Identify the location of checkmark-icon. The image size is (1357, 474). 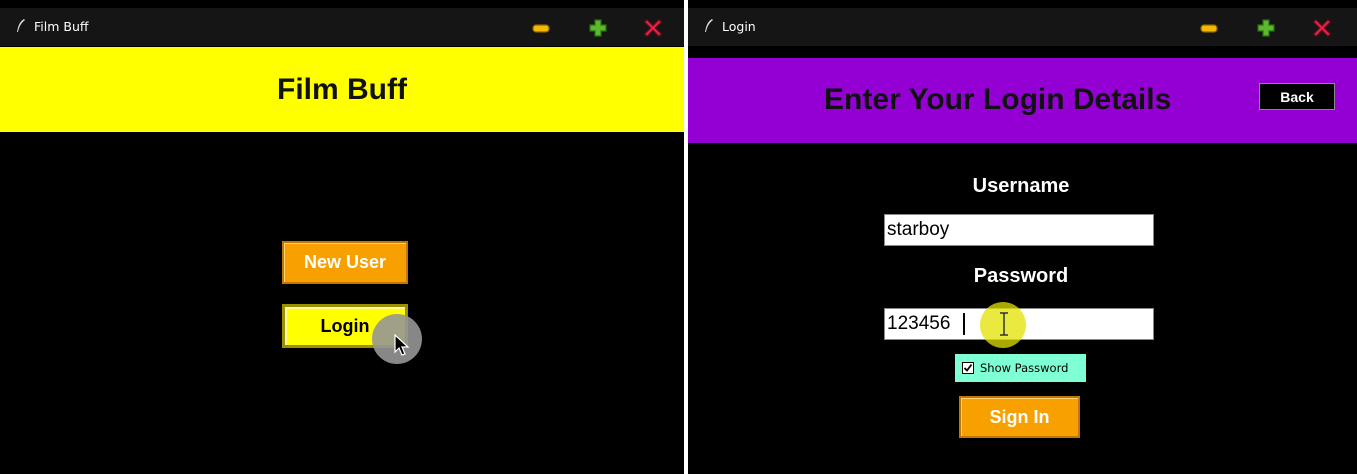
(968, 367).